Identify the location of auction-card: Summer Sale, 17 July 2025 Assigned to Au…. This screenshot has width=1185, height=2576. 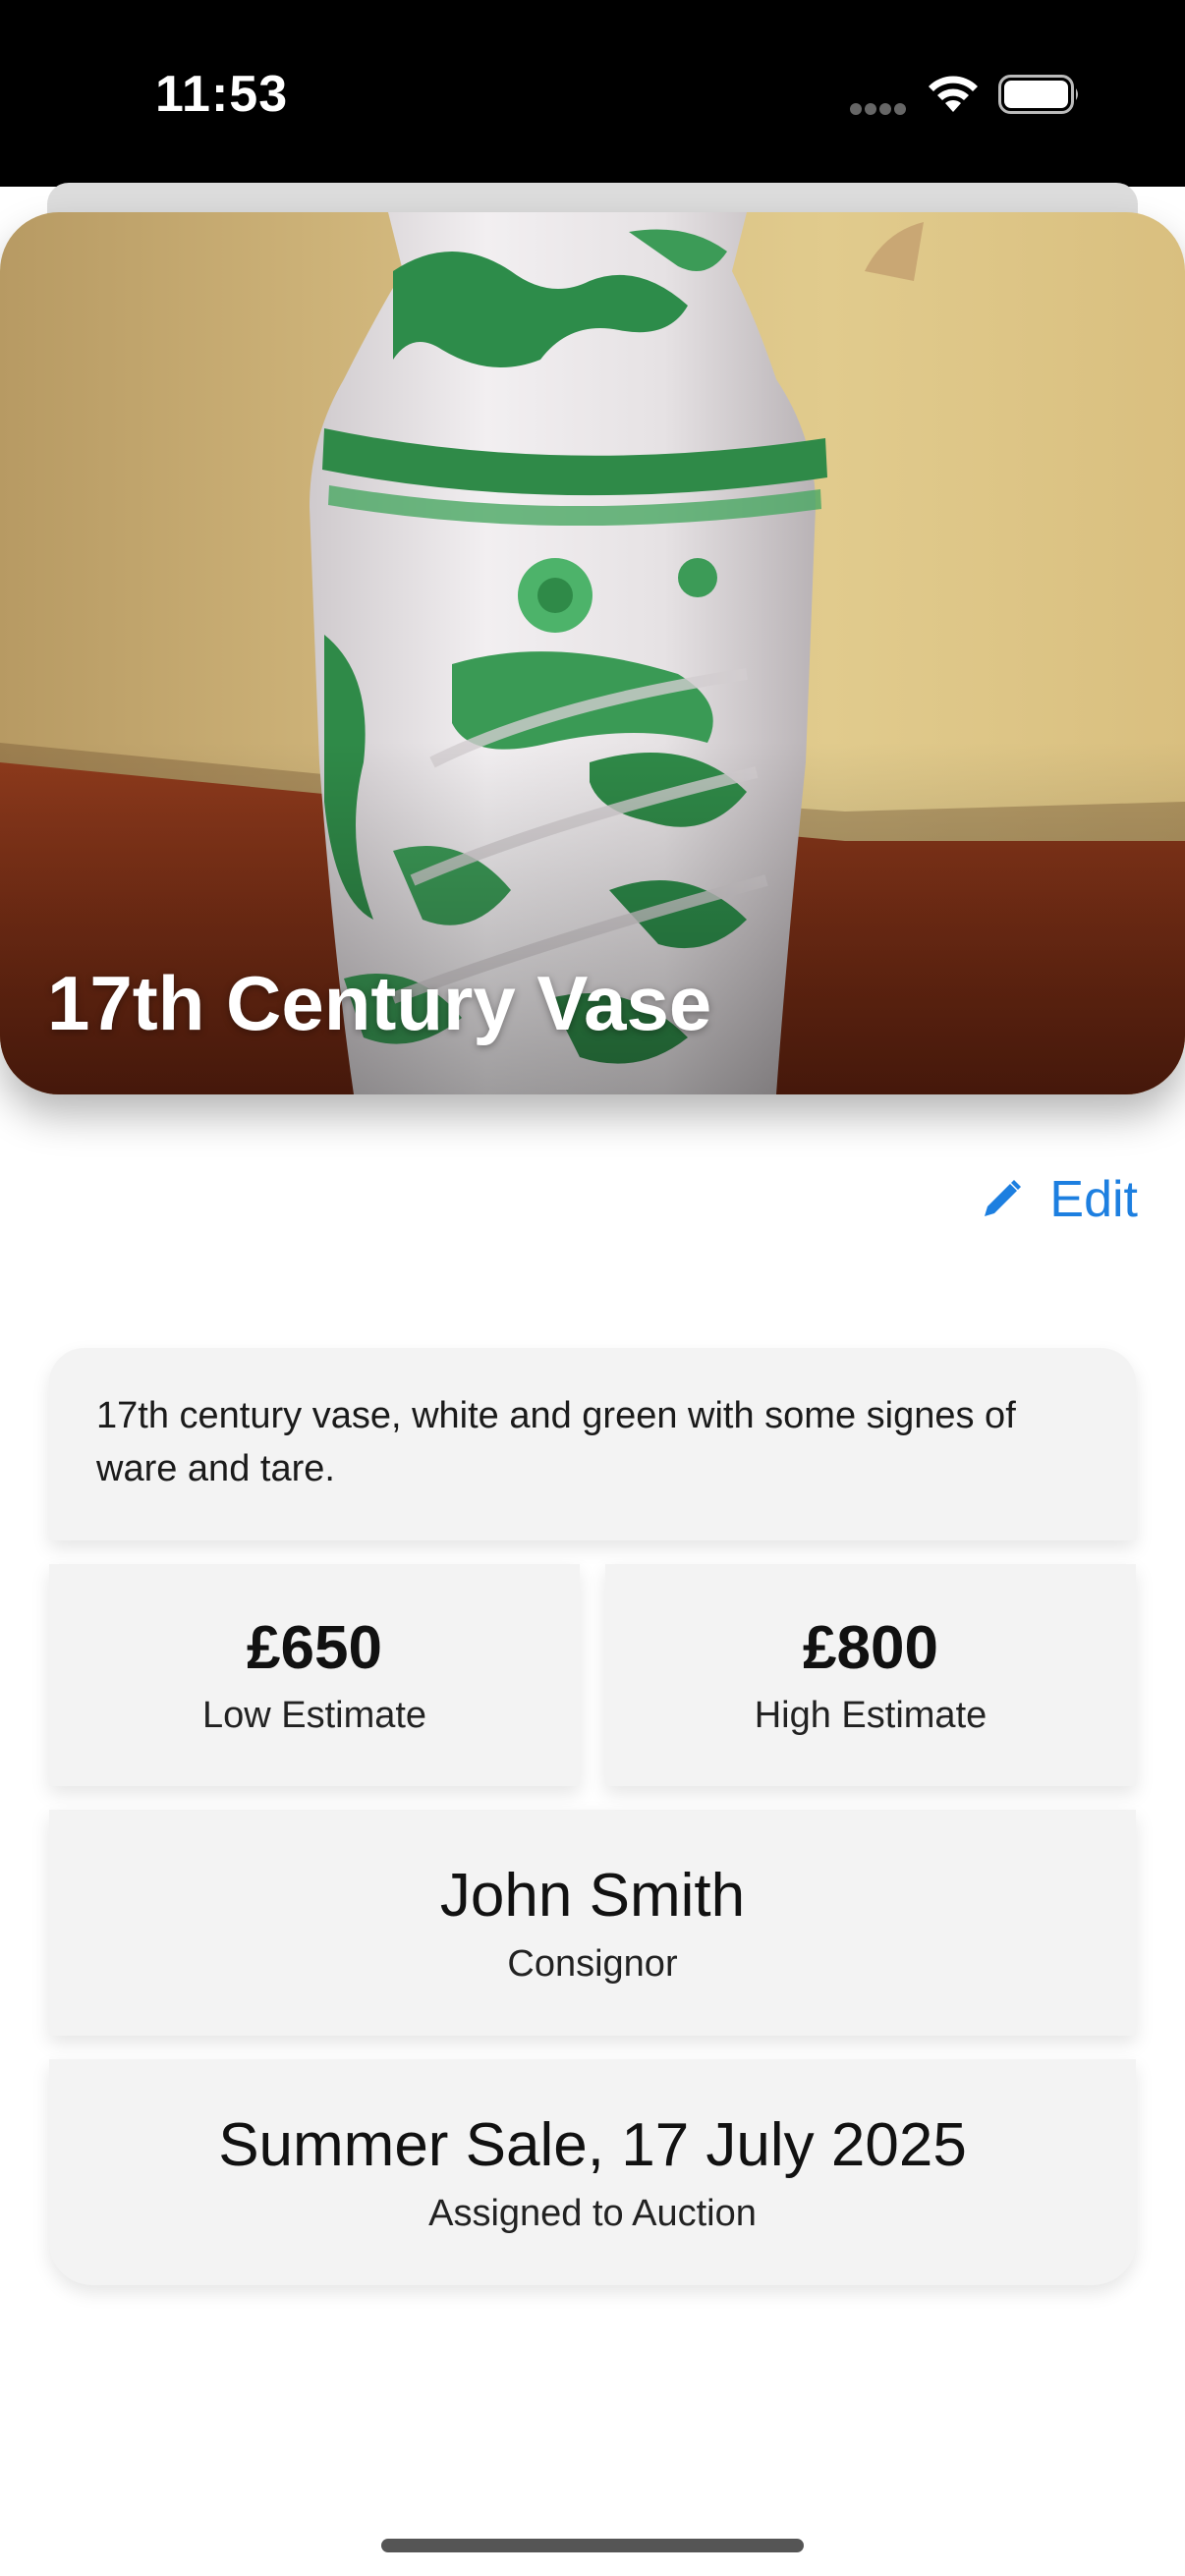
(592, 2172).